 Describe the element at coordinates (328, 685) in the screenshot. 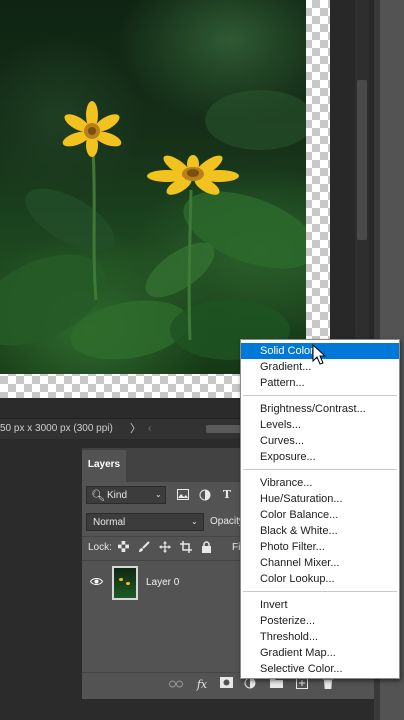

I see `trash-icon` at that location.